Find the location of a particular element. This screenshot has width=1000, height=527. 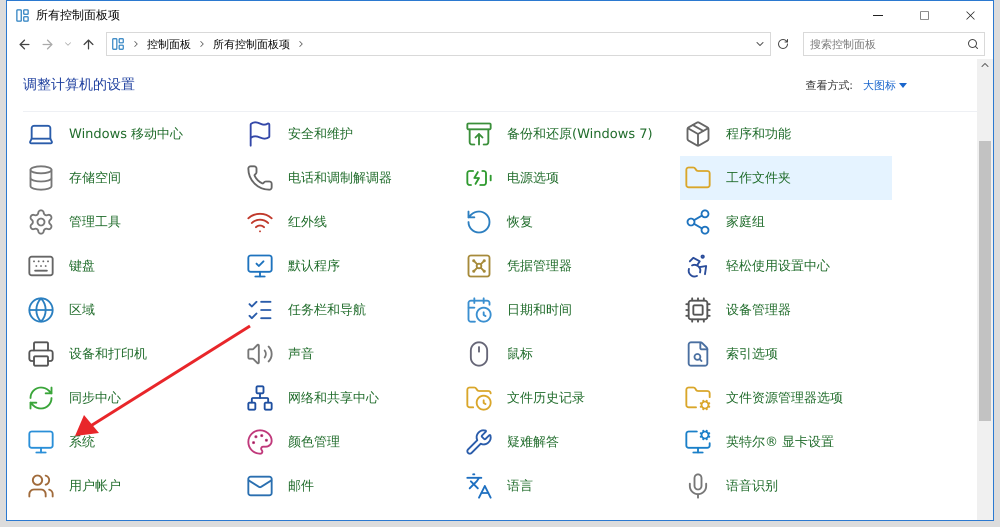

control-panel-item: 文件资源管理器选项 is located at coordinates (786, 398).